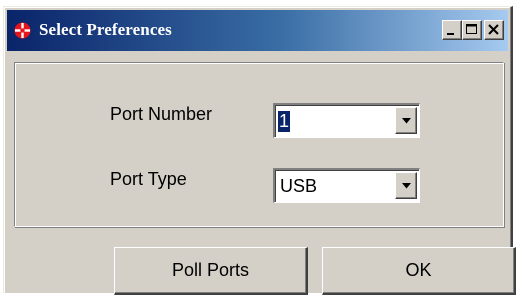 Image resolution: width=516 pixels, height=295 pixels. I want to click on maximize-button, so click(472, 30).